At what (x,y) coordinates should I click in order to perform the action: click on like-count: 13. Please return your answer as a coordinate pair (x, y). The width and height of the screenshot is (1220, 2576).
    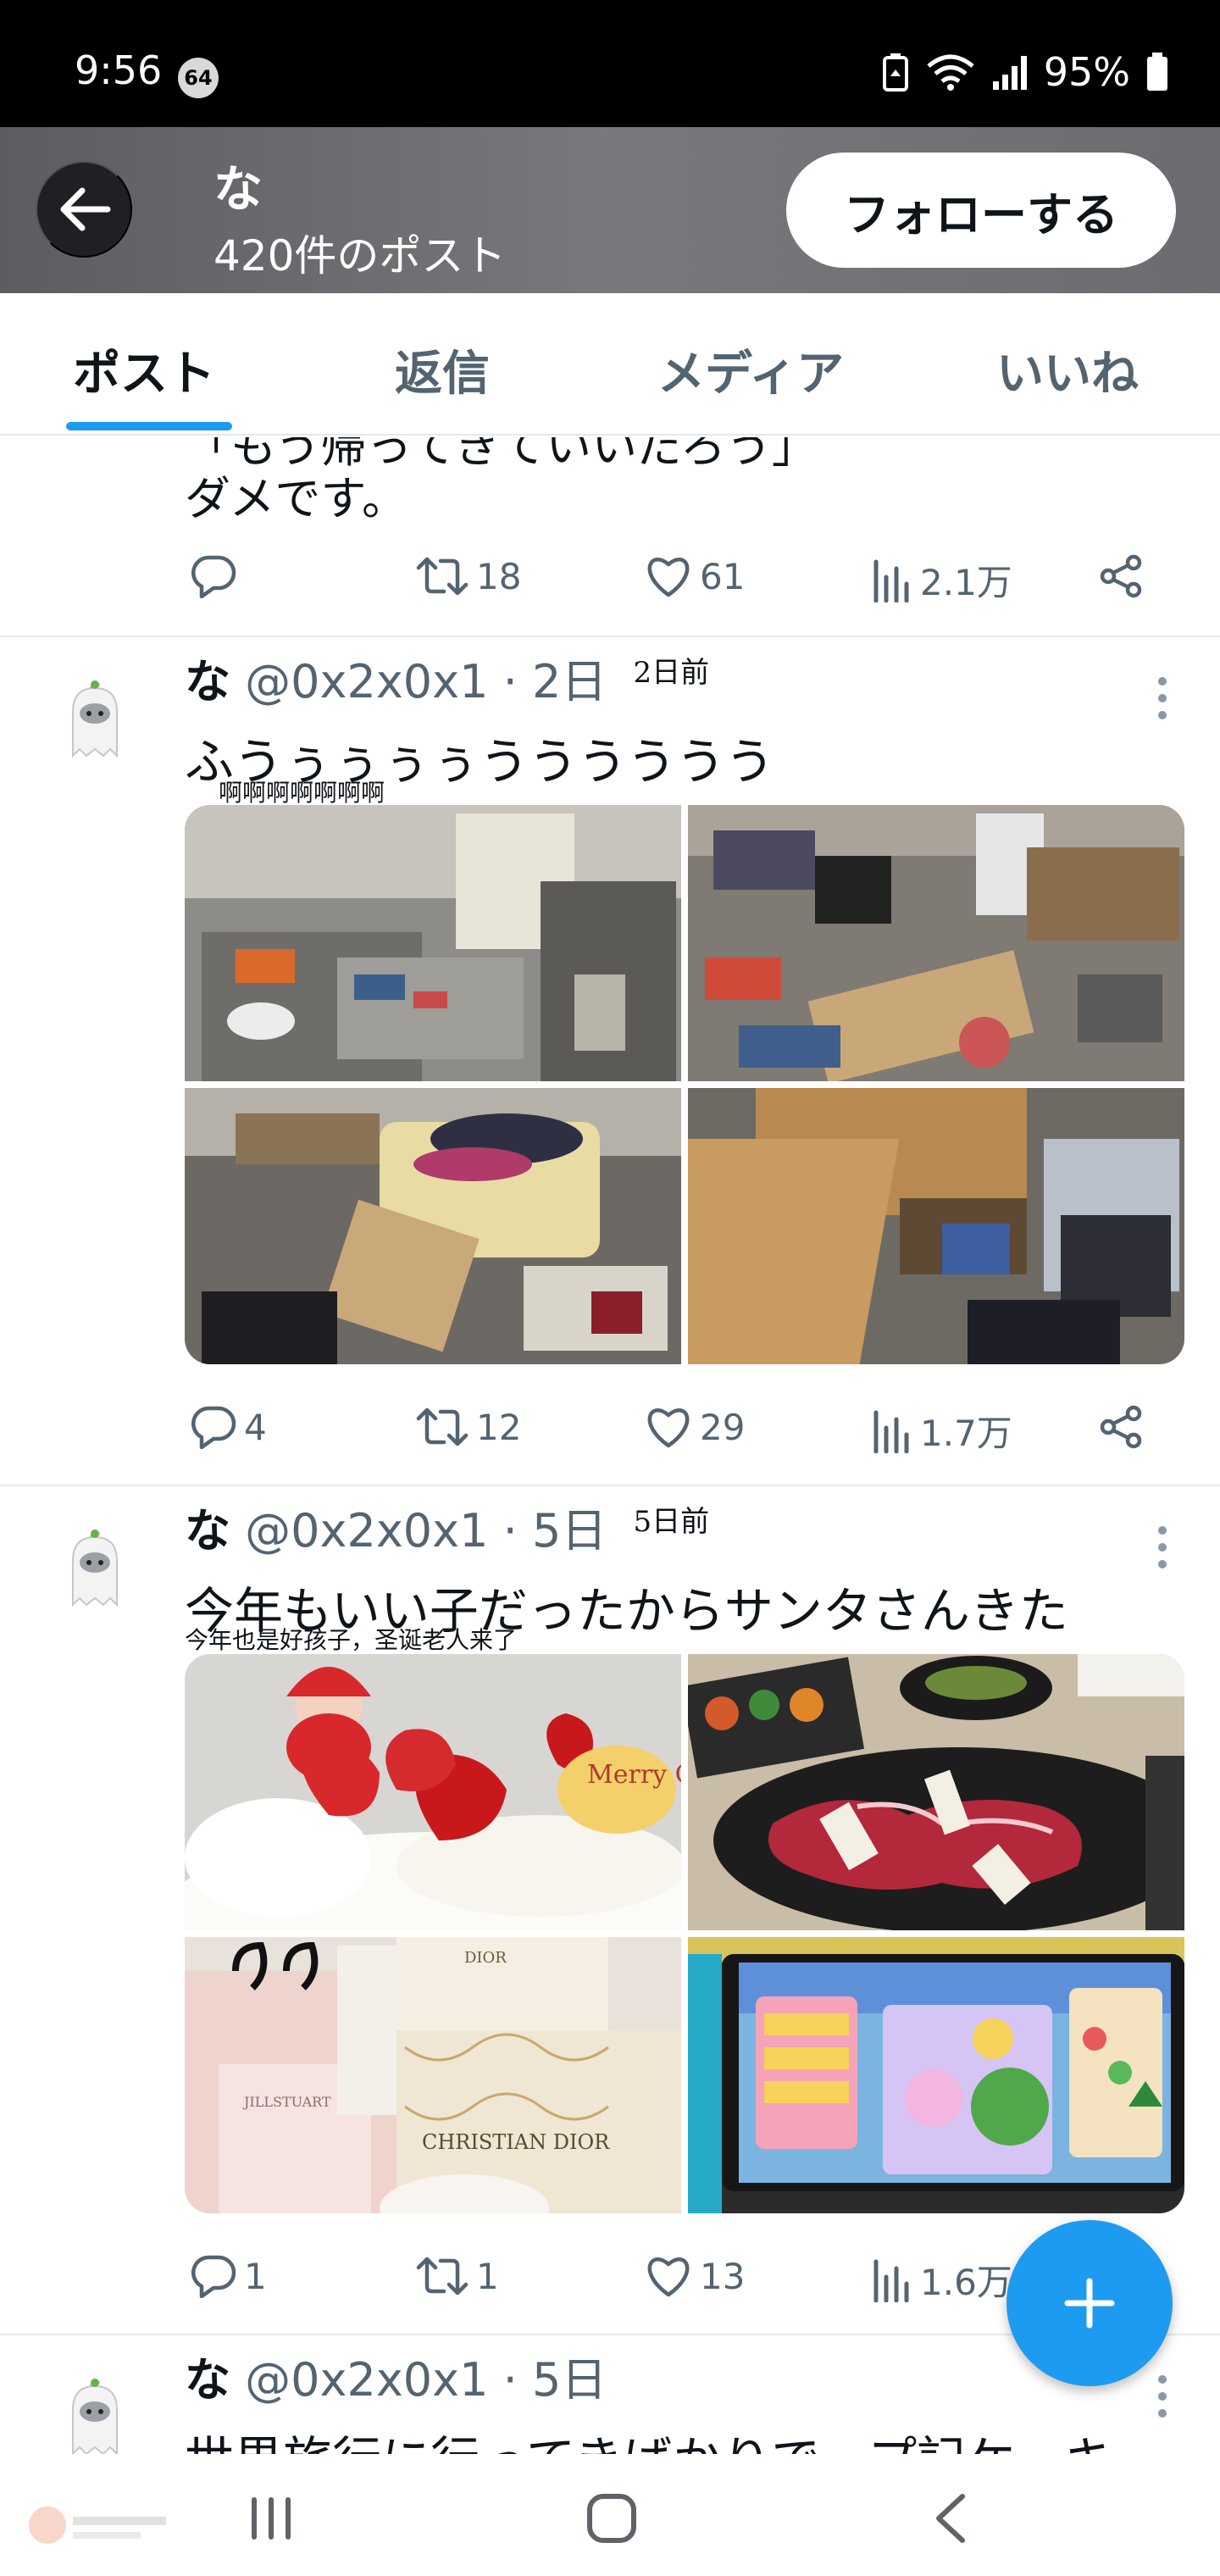
    Looking at the image, I should click on (723, 2276).